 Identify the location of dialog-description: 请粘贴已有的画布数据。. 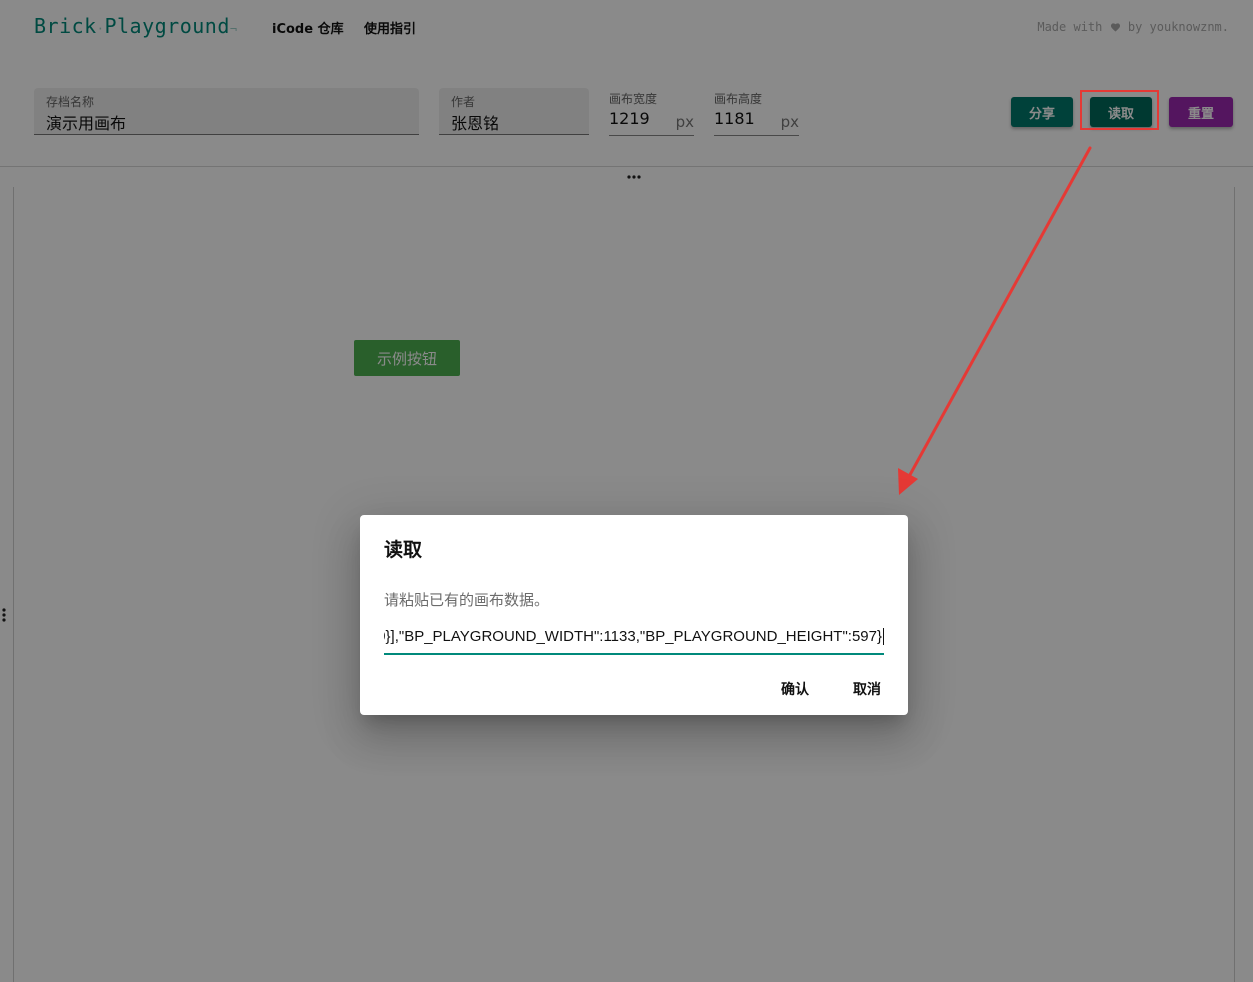
(467, 600).